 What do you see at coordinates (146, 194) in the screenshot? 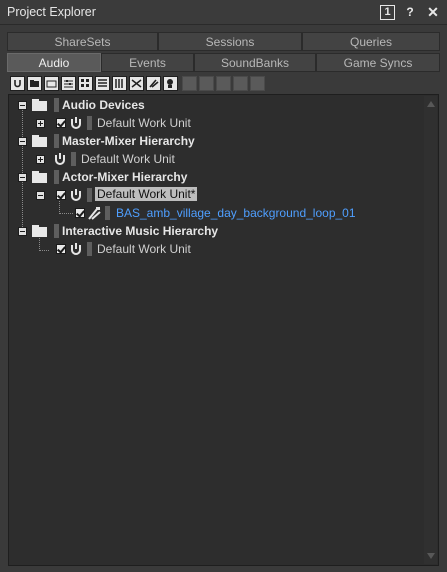
I see `tree-label: Default Work Unit*` at bounding box center [146, 194].